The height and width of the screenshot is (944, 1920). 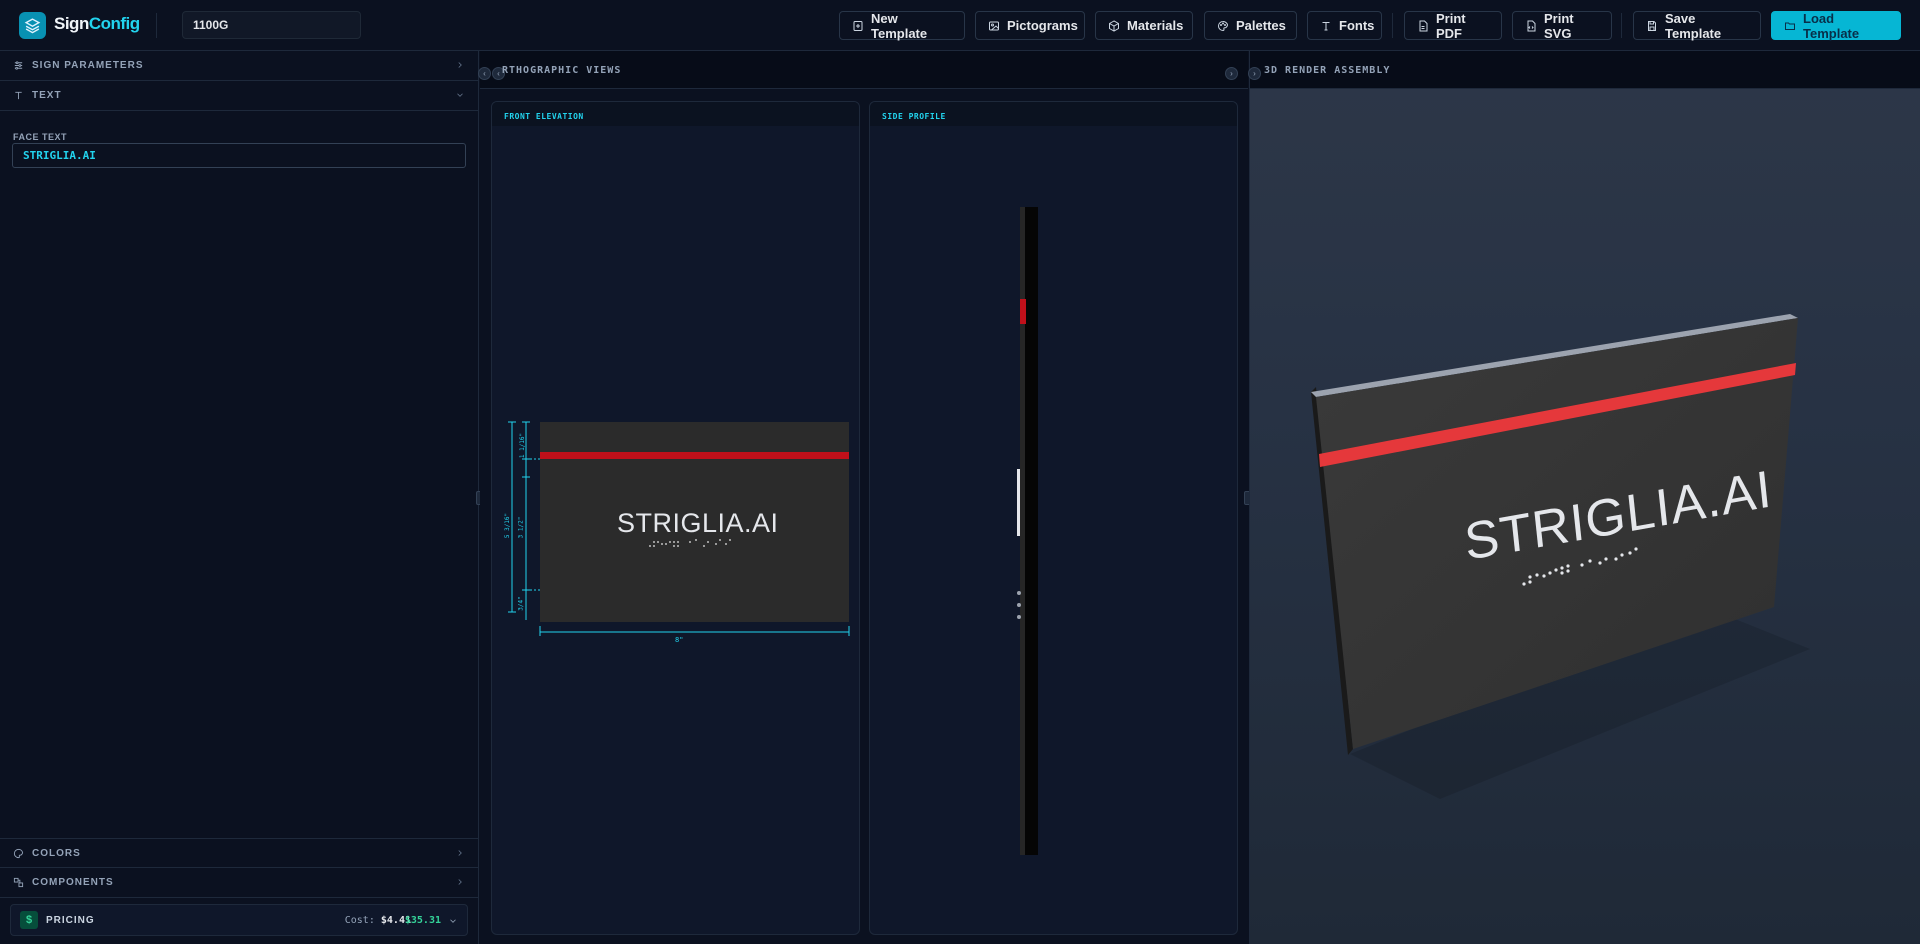 I want to click on layers-logo-icon, so click(x=32, y=25).